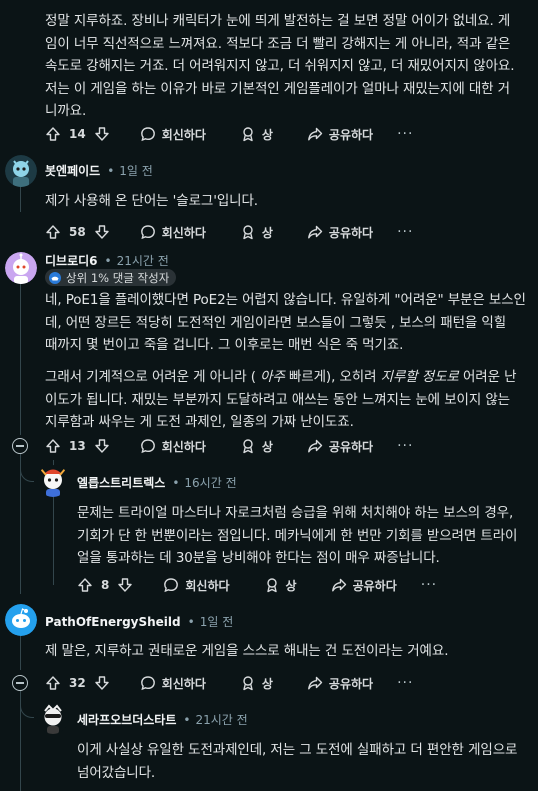 This screenshot has width=538, height=791. I want to click on text-segment: 그래서 기계적으로 어려운 게 아니라 (, so click(153, 377).